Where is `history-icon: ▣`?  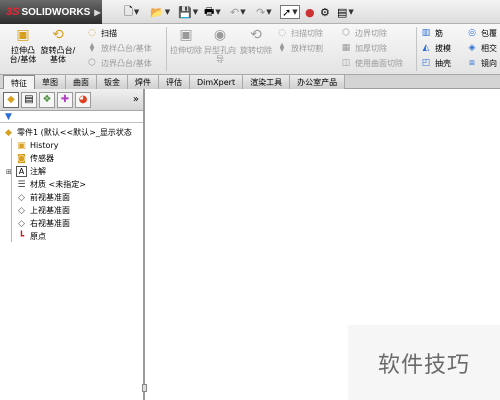
history-icon: ▣ is located at coordinates (21, 145).